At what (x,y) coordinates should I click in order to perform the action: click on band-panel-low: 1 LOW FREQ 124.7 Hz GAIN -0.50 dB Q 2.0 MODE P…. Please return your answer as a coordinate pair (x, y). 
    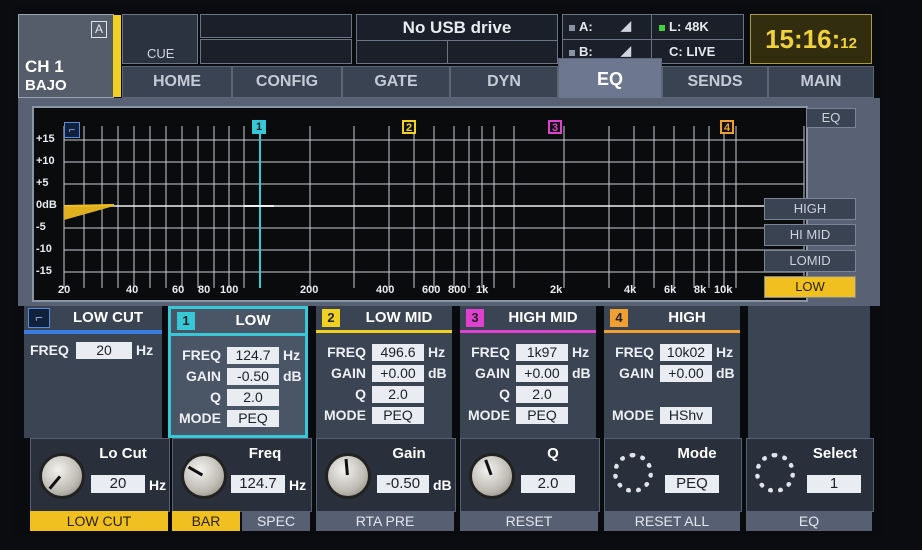
    Looking at the image, I should click on (238, 372).